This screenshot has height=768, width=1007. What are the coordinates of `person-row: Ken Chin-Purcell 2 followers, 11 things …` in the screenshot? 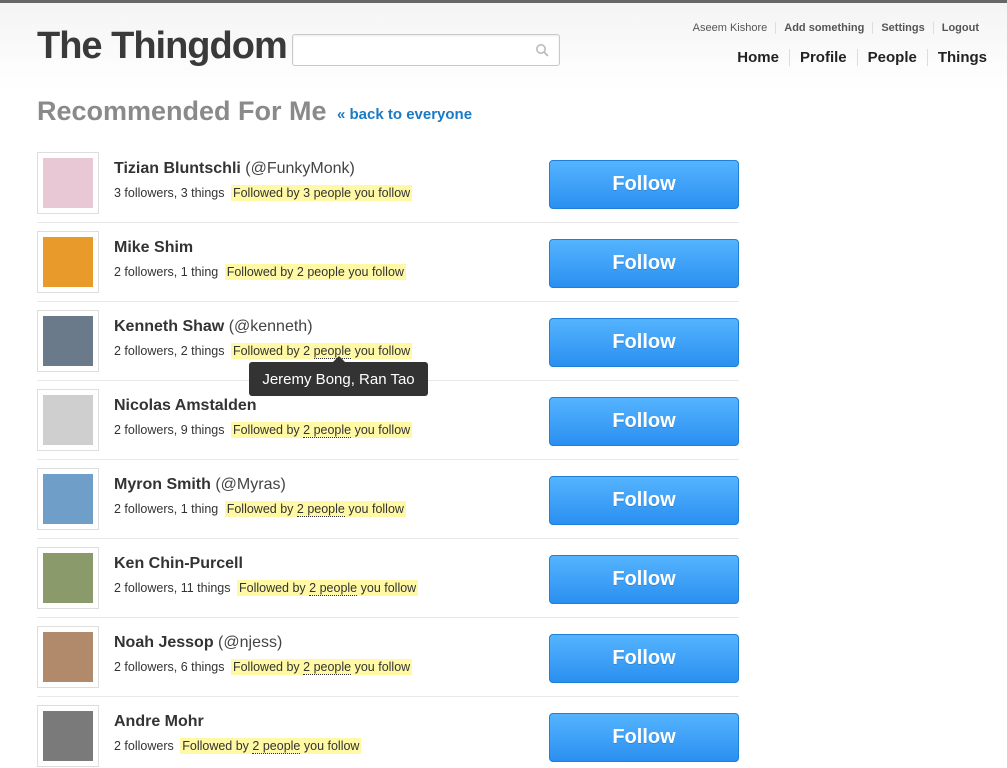 It's located at (388, 578).